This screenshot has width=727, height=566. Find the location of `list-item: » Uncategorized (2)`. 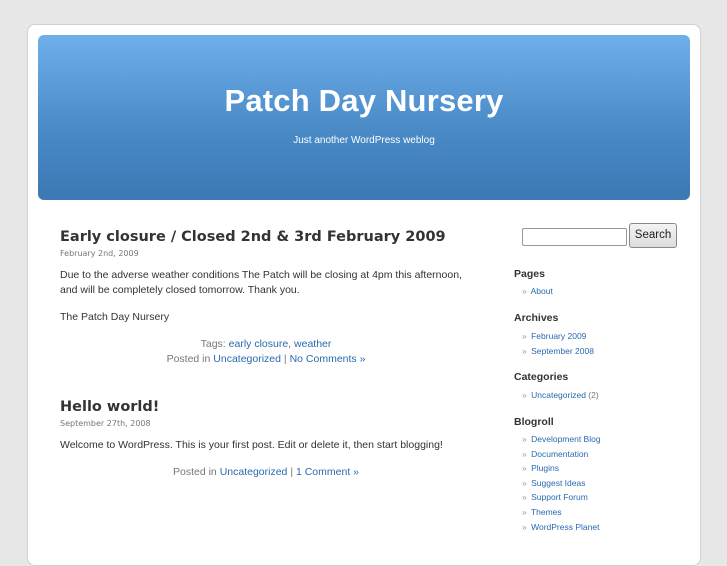

list-item: » Uncategorized (2) is located at coordinates (560, 395).